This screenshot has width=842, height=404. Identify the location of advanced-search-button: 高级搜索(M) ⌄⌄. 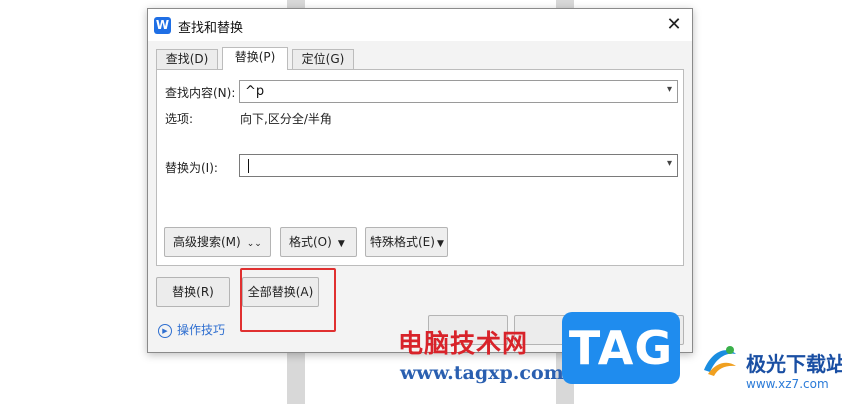
(217, 242).